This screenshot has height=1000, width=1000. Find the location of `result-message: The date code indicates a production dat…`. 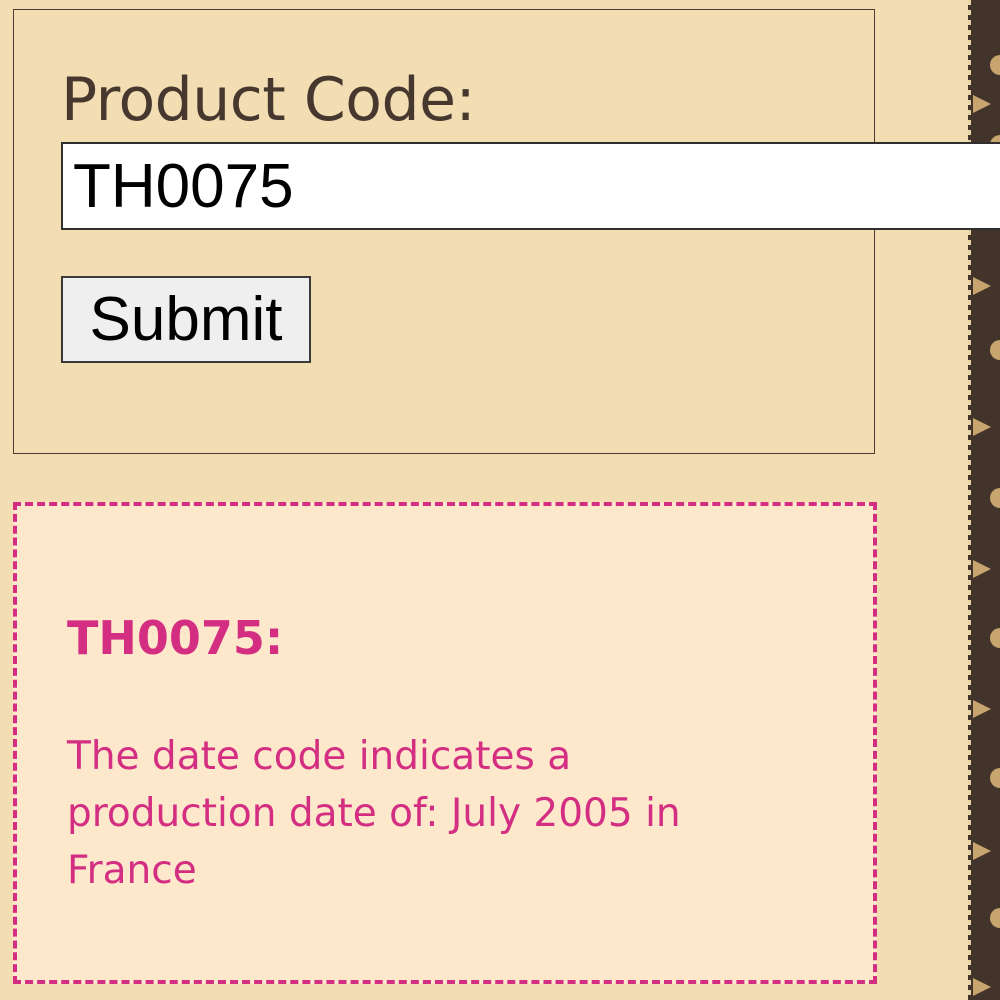

result-message: The date code indicates a production dat… is located at coordinates (374, 813).